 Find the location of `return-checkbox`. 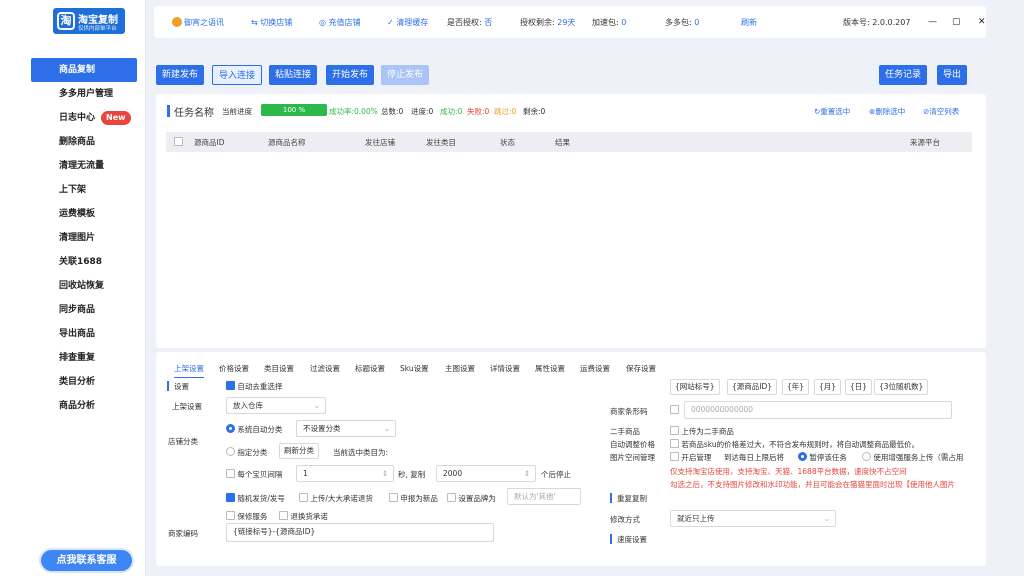

return-checkbox is located at coordinates (303, 497).